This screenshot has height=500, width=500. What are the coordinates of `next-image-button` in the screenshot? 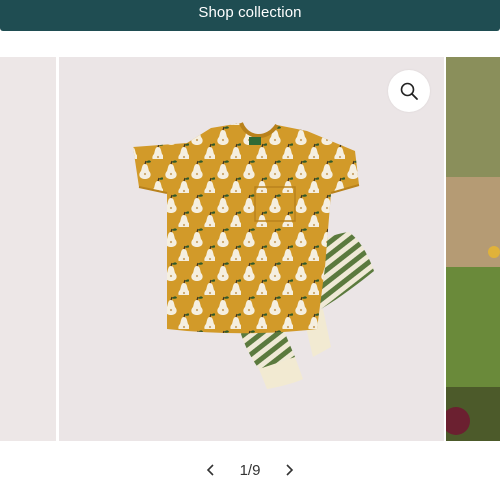 It's located at (289, 470).